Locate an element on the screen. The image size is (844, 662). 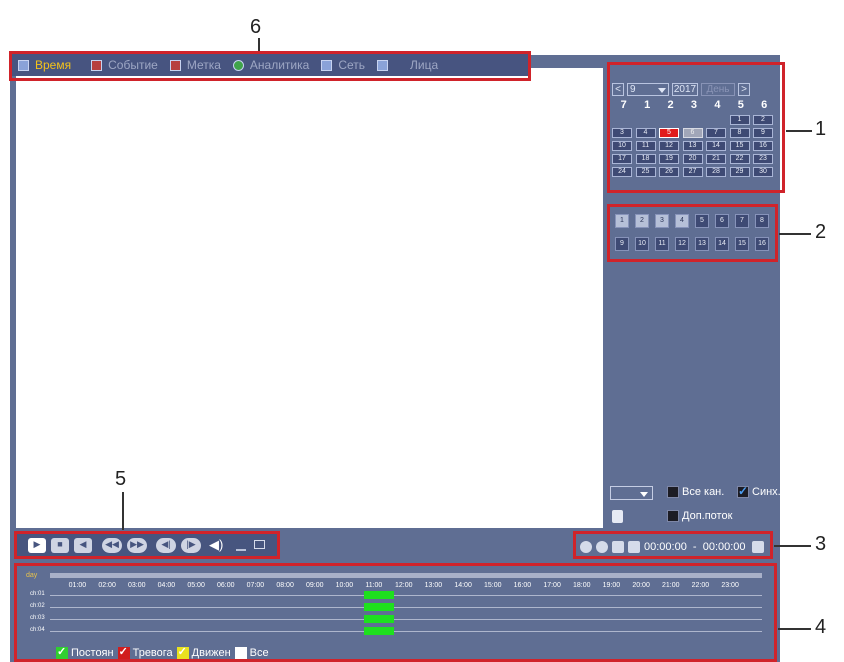
file-list-icon is located at coordinates (617, 516).